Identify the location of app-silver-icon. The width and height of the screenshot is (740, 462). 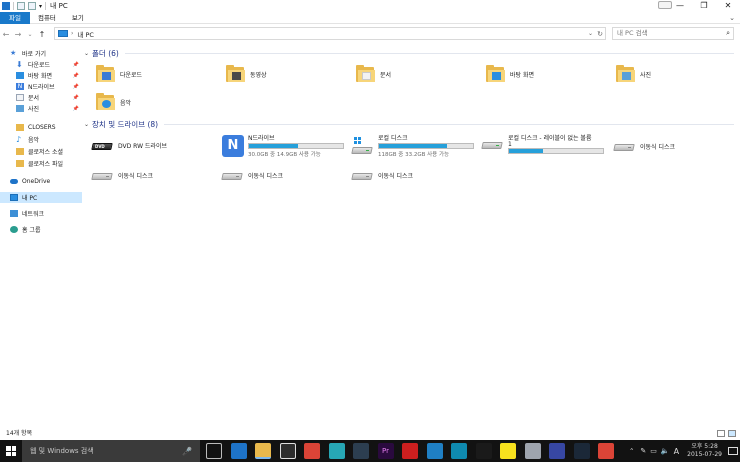
(532, 451).